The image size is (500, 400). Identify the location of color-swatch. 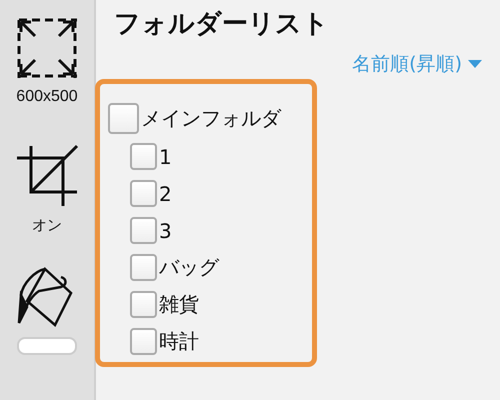
(47, 346).